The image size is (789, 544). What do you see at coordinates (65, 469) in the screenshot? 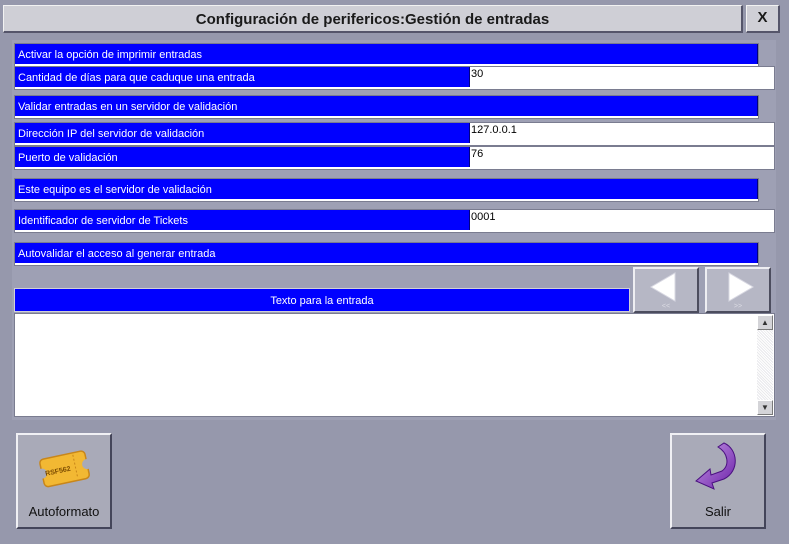
I see `ticket-icon: RSF562` at bounding box center [65, 469].